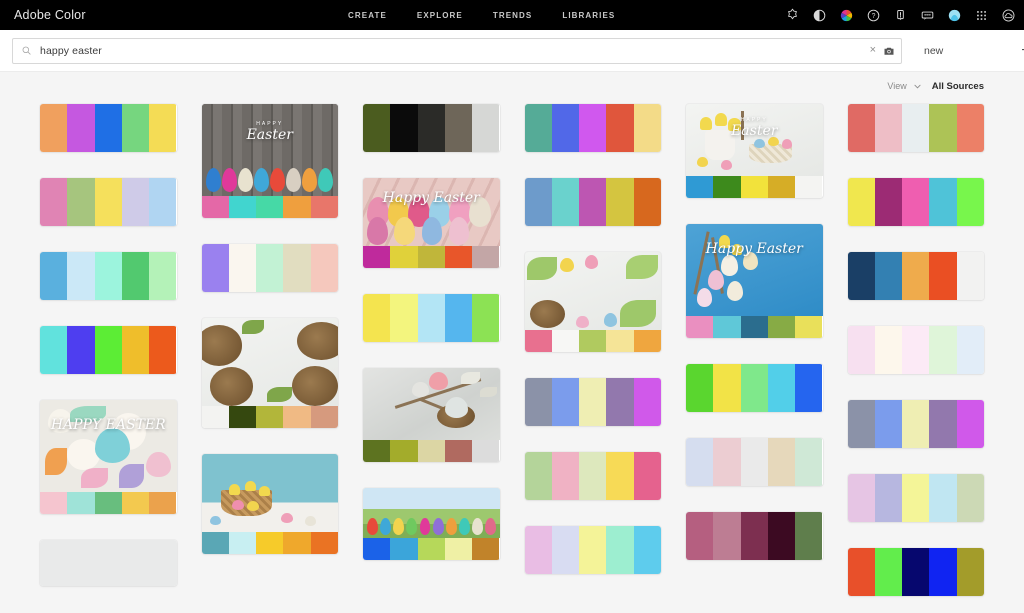 Image resolution: width=1024 pixels, height=613 pixels. What do you see at coordinates (933, 51) in the screenshot?
I see `sort-dropdown-value: new` at bounding box center [933, 51].